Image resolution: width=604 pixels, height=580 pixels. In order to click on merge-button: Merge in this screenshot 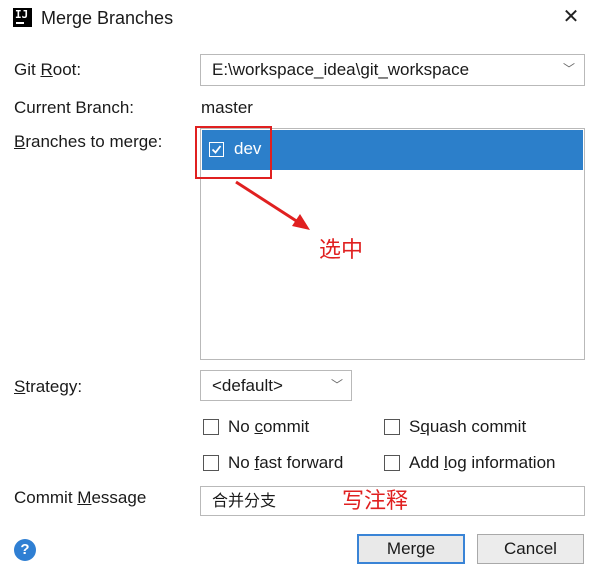, I will do `click(411, 549)`.